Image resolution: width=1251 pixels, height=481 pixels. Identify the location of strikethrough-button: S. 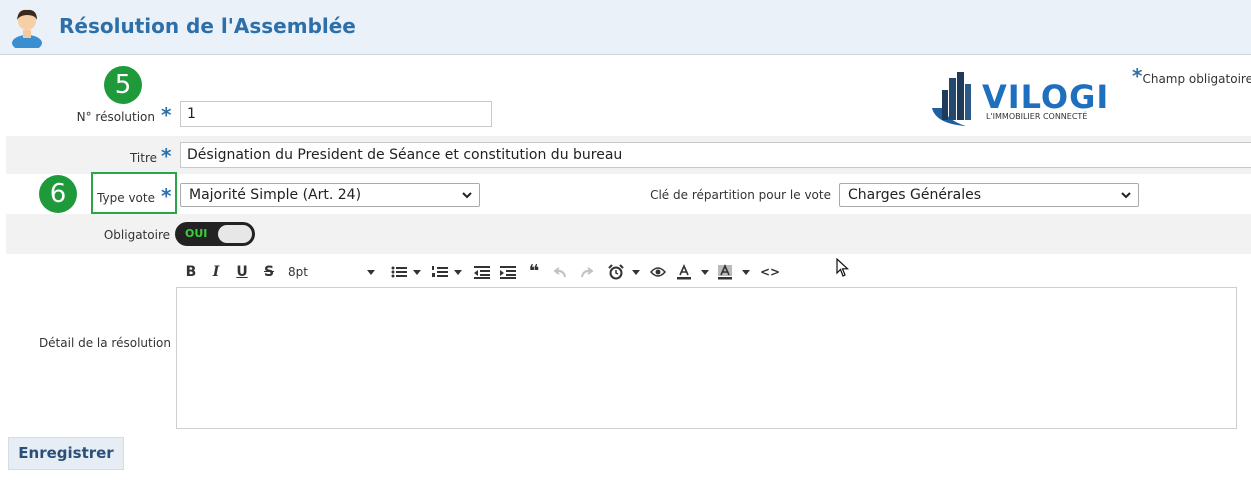
(269, 272).